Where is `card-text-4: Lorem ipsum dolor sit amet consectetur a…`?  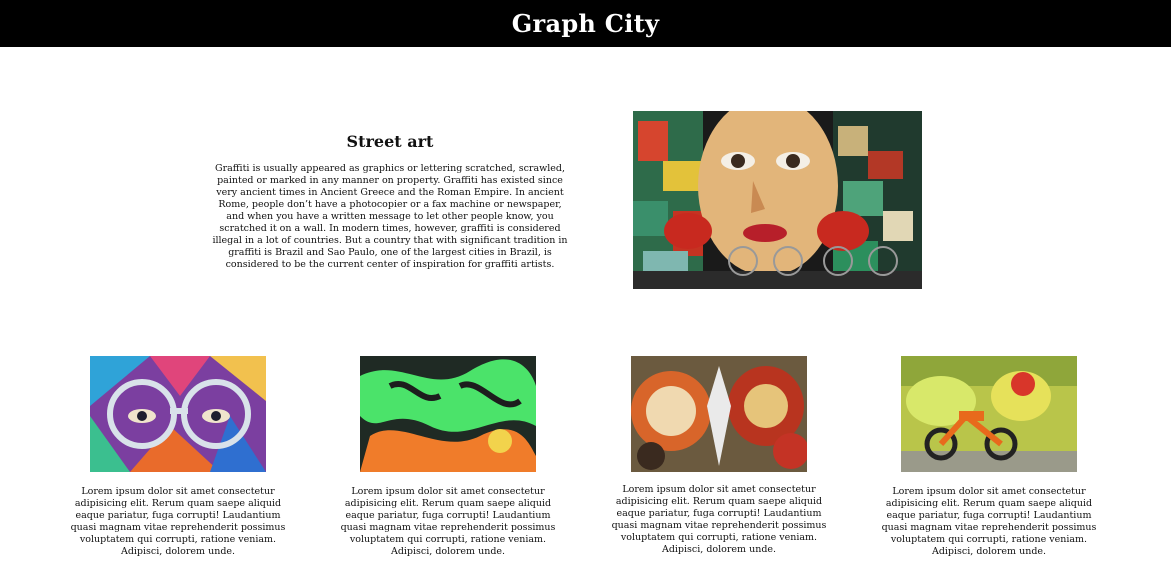
card-text-4: Lorem ipsum dolor sit amet consectetur a… is located at coordinates (989, 521).